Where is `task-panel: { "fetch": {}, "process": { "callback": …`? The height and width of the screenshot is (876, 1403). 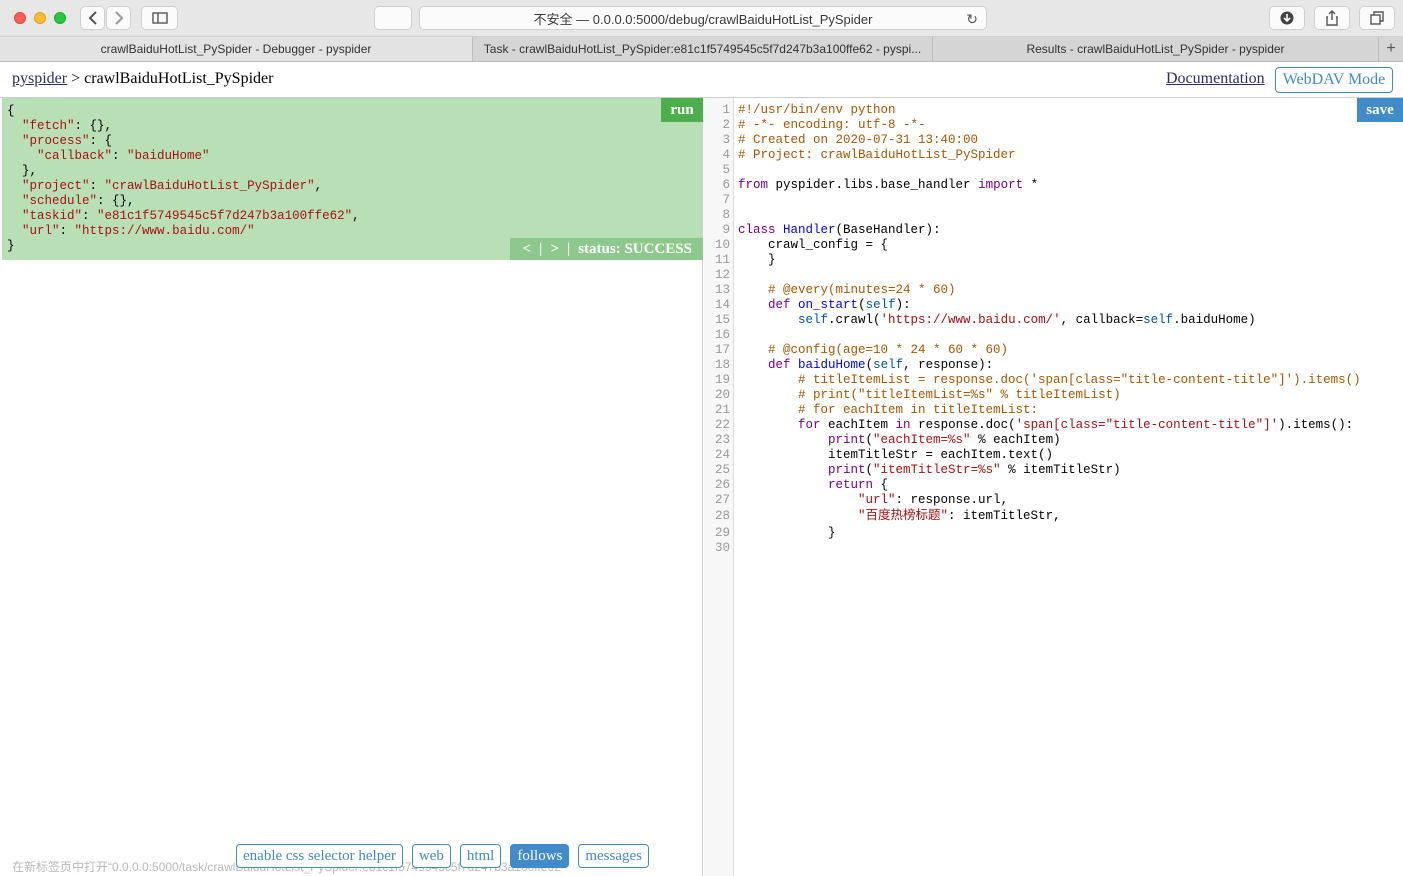
task-panel: { "fetch": {}, "process": { "callback": … is located at coordinates (352, 179).